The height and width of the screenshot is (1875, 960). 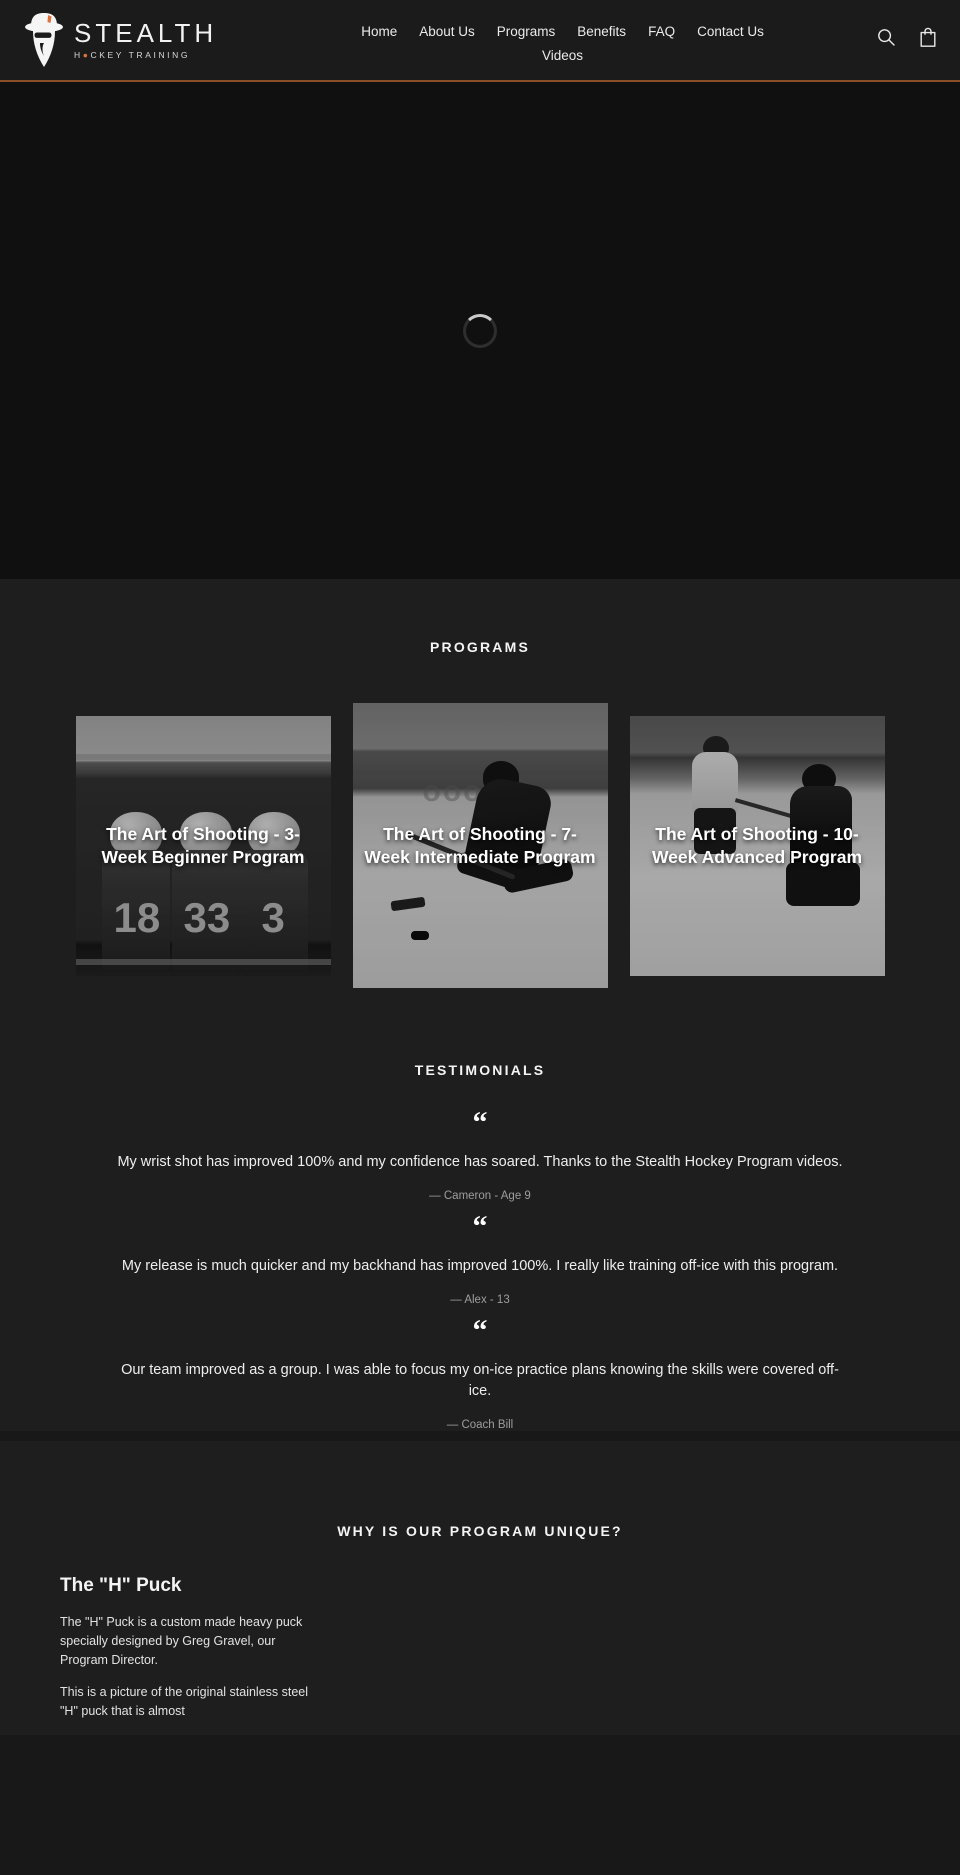 I want to click on nav-item-contact-us: Contact Us, so click(x=730, y=32).